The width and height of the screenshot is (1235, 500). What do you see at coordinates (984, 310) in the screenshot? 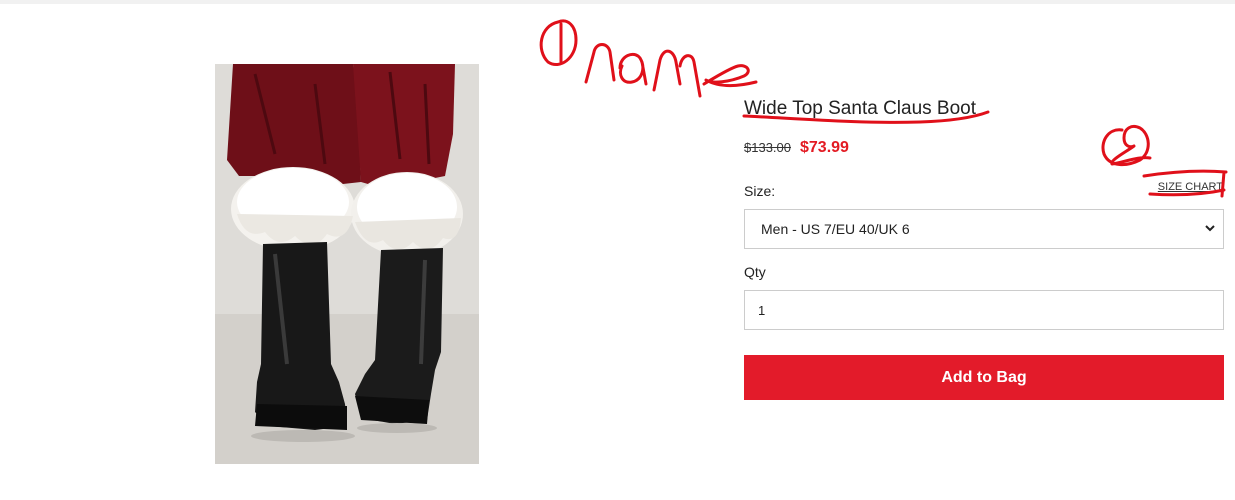
I see `qty-input: 1` at bounding box center [984, 310].